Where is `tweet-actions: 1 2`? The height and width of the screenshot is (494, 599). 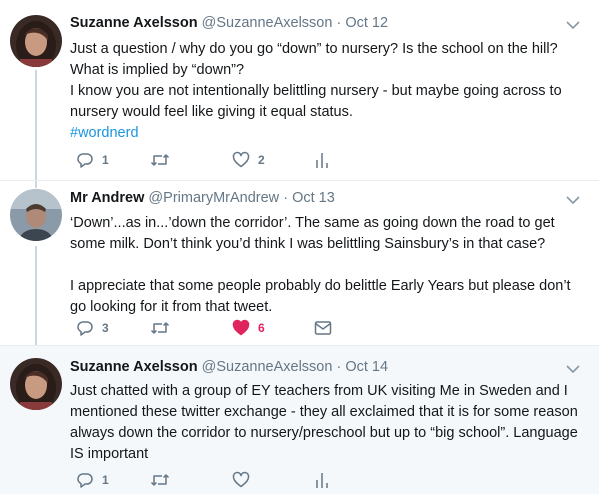 tweet-actions: 1 2 is located at coordinates (222, 160).